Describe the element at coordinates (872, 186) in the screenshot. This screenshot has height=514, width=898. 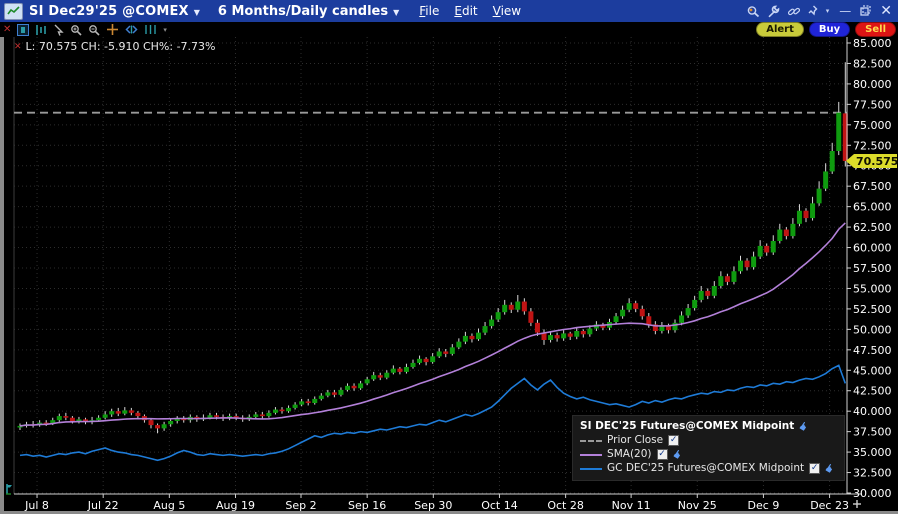
I see `svg-text: 67.500` at that location.